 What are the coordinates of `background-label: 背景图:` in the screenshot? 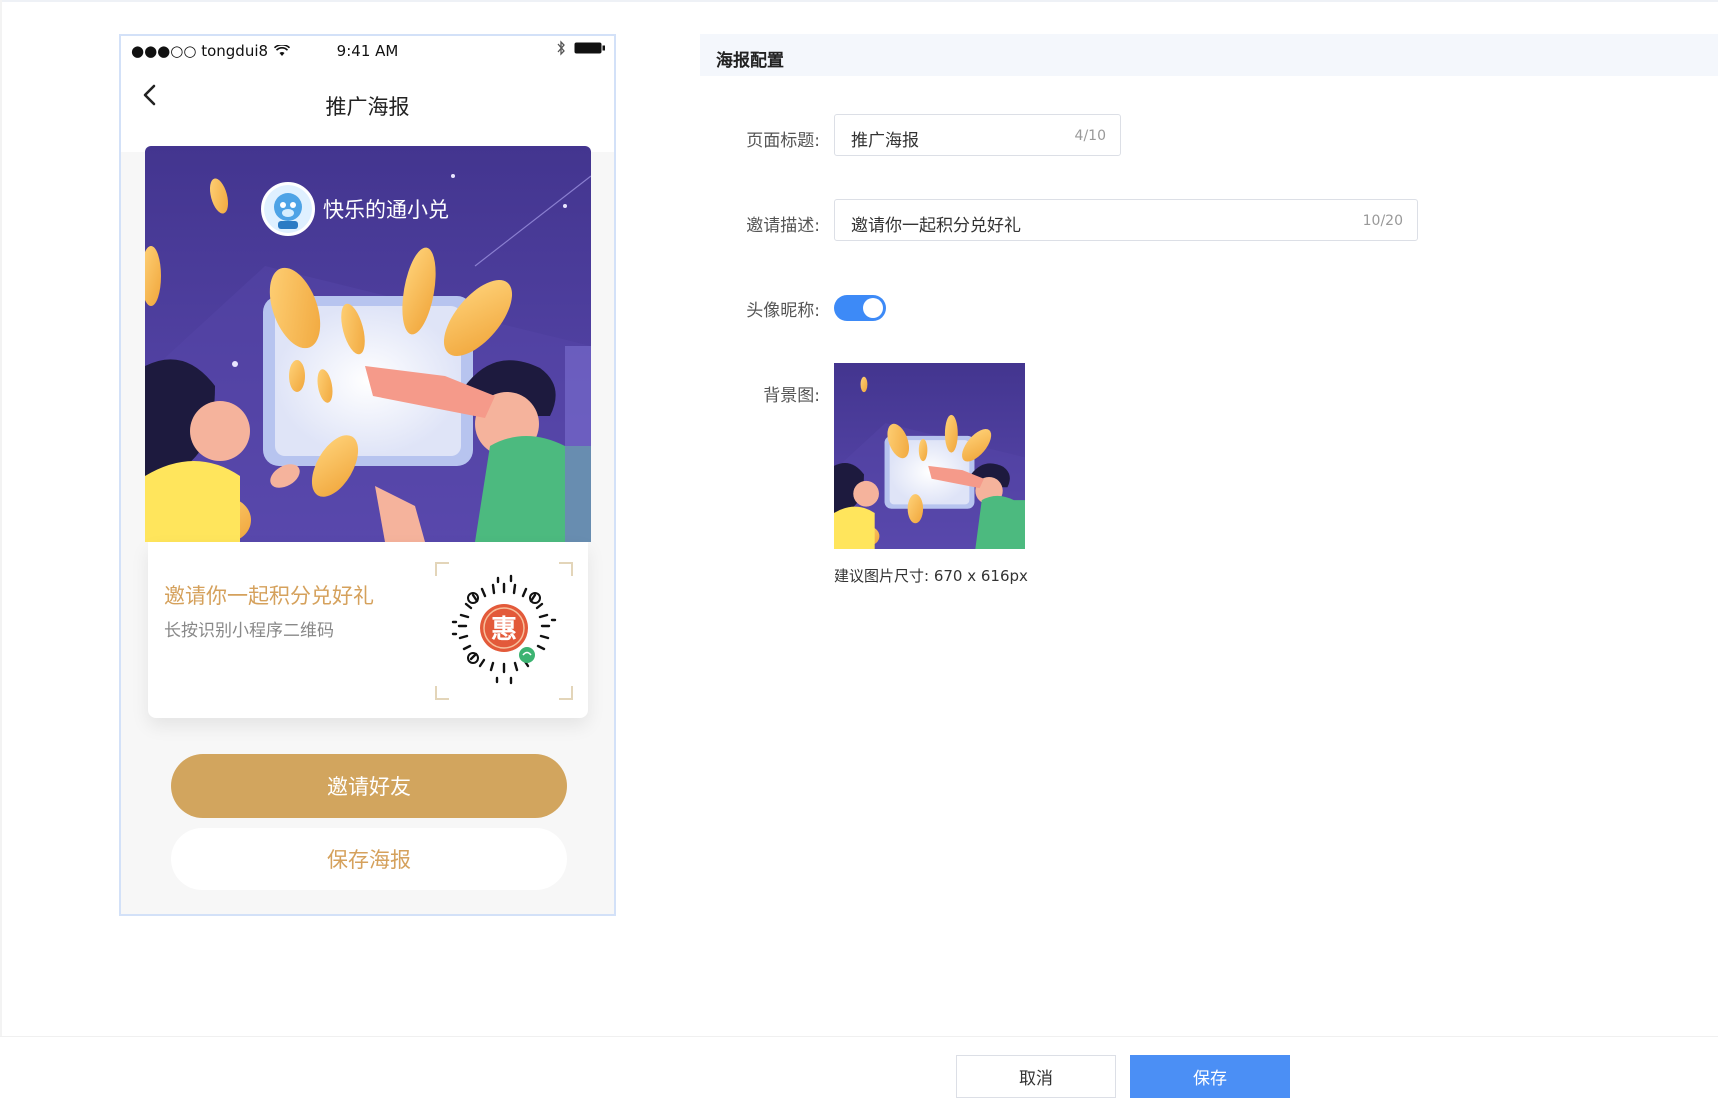 It's located at (791, 396).